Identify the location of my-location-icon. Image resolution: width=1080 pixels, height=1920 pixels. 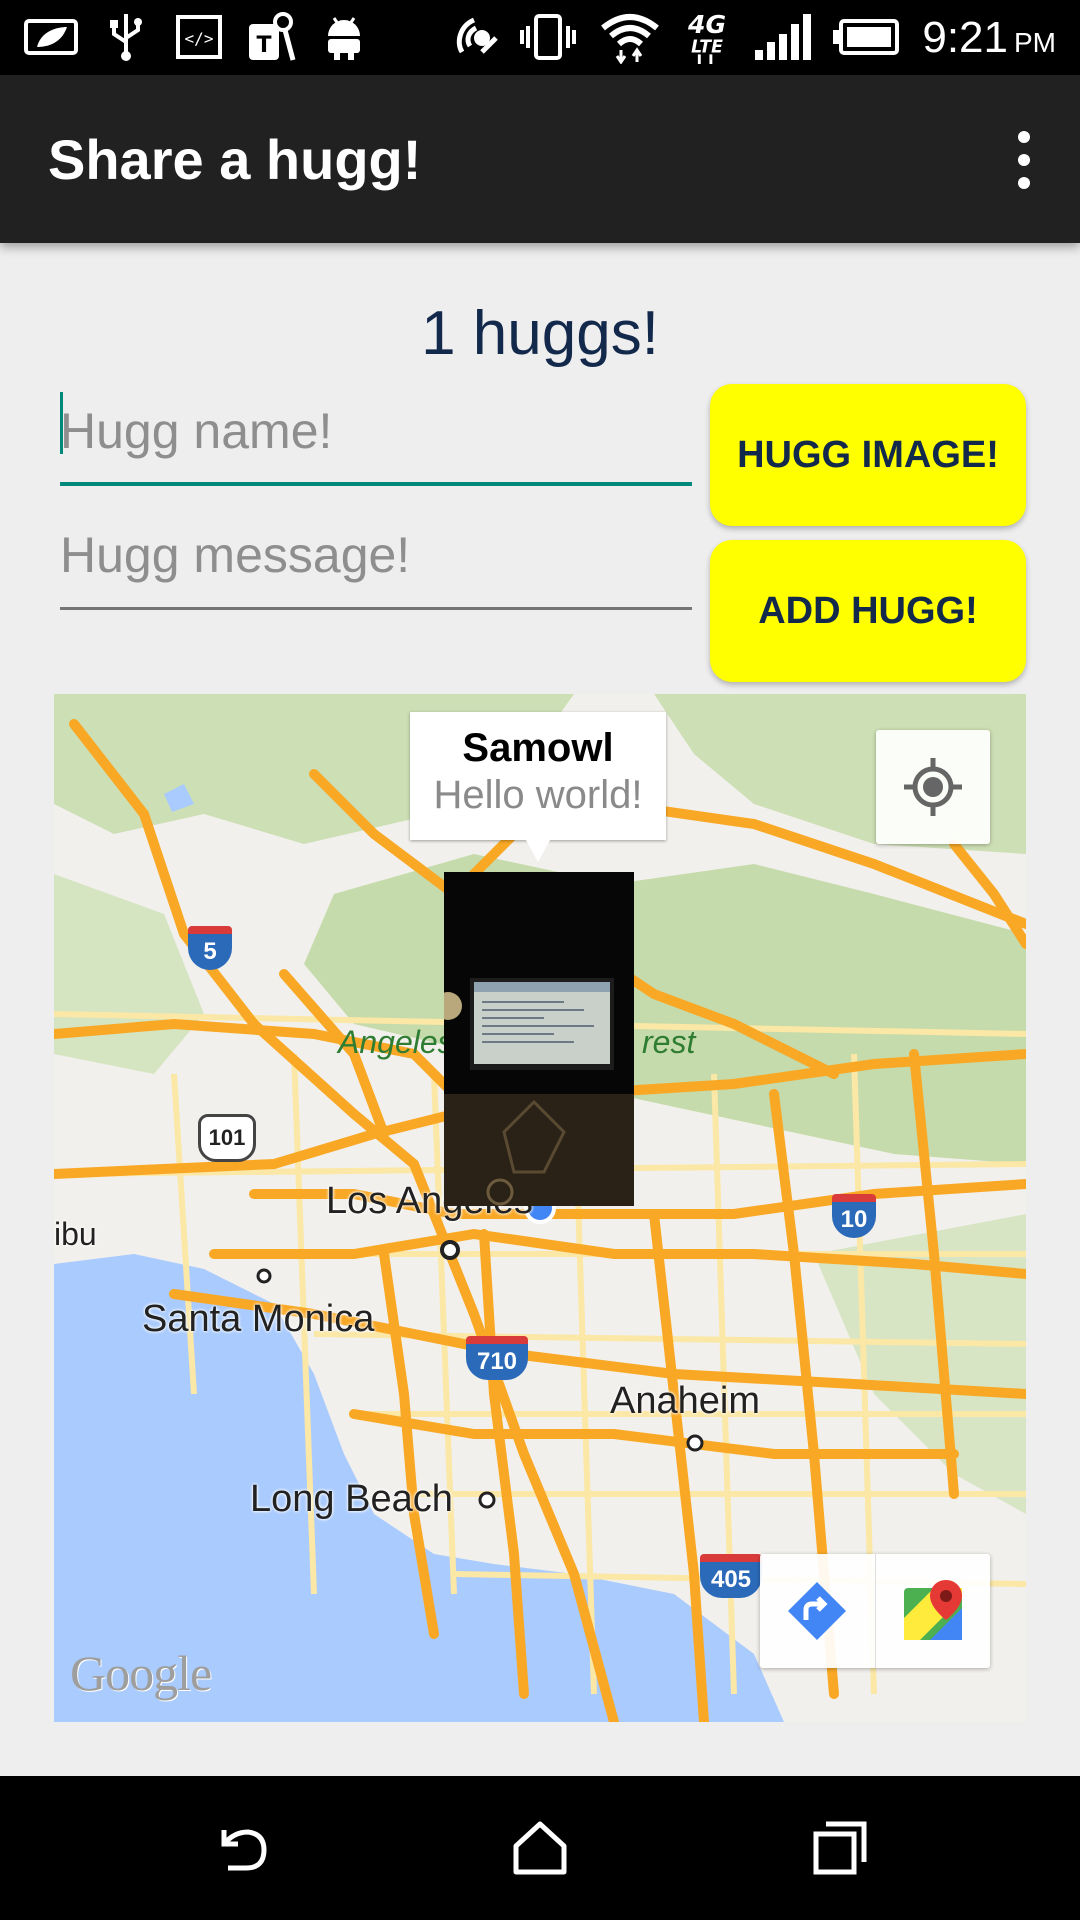
(933, 787).